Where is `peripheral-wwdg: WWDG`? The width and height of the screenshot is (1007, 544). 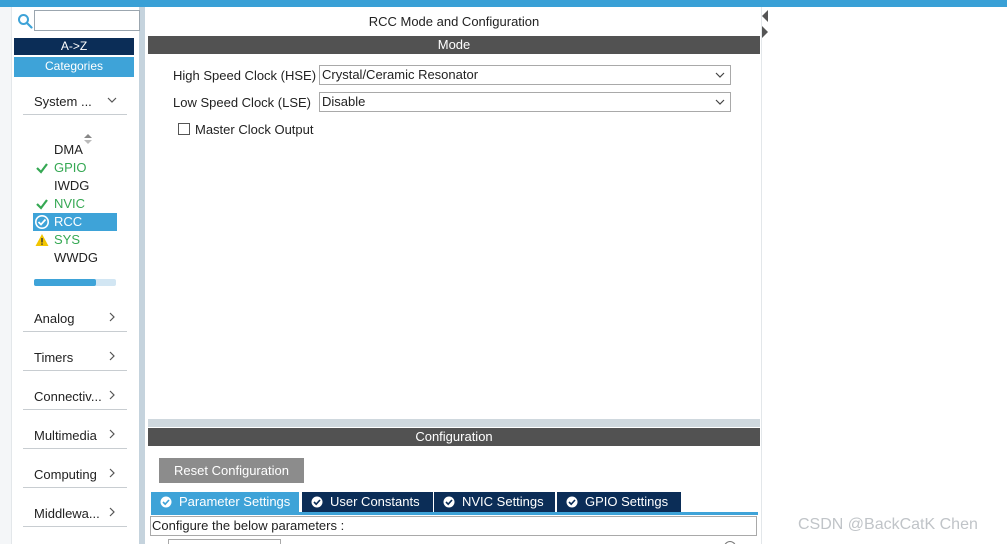 peripheral-wwdg: WWDG is located at coordinates (75, 258).